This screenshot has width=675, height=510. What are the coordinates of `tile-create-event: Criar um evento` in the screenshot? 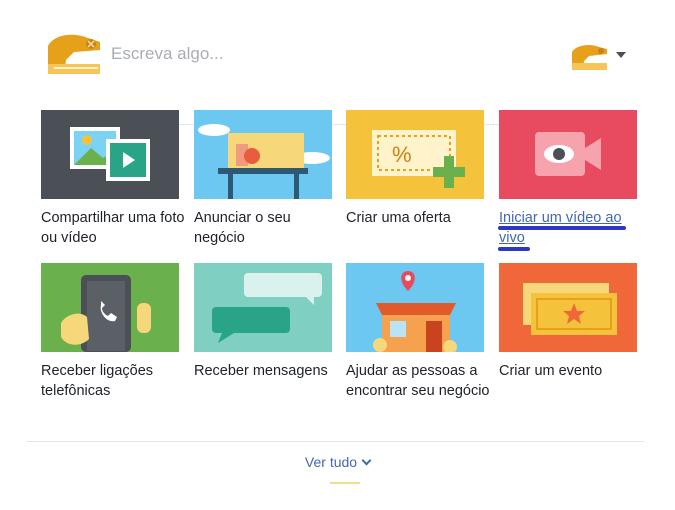 It's located at (568, 322).